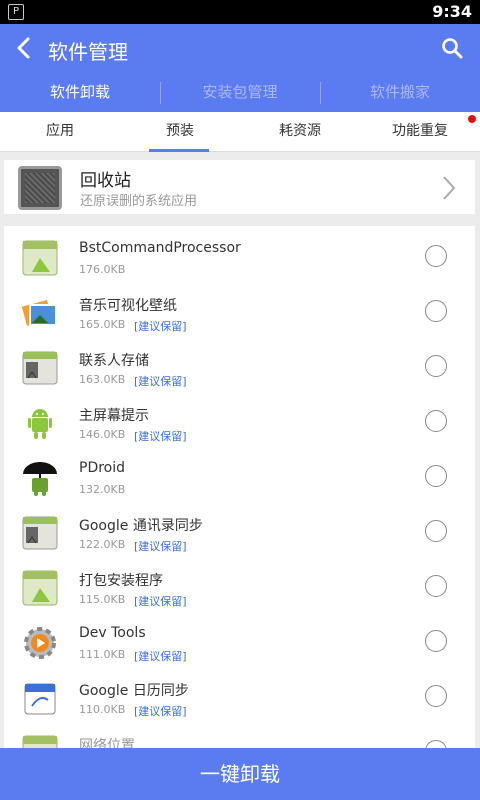  Describe the element at coordinates (107, 743) in the screenshot. I see `app-name: 网络位置` at that location.